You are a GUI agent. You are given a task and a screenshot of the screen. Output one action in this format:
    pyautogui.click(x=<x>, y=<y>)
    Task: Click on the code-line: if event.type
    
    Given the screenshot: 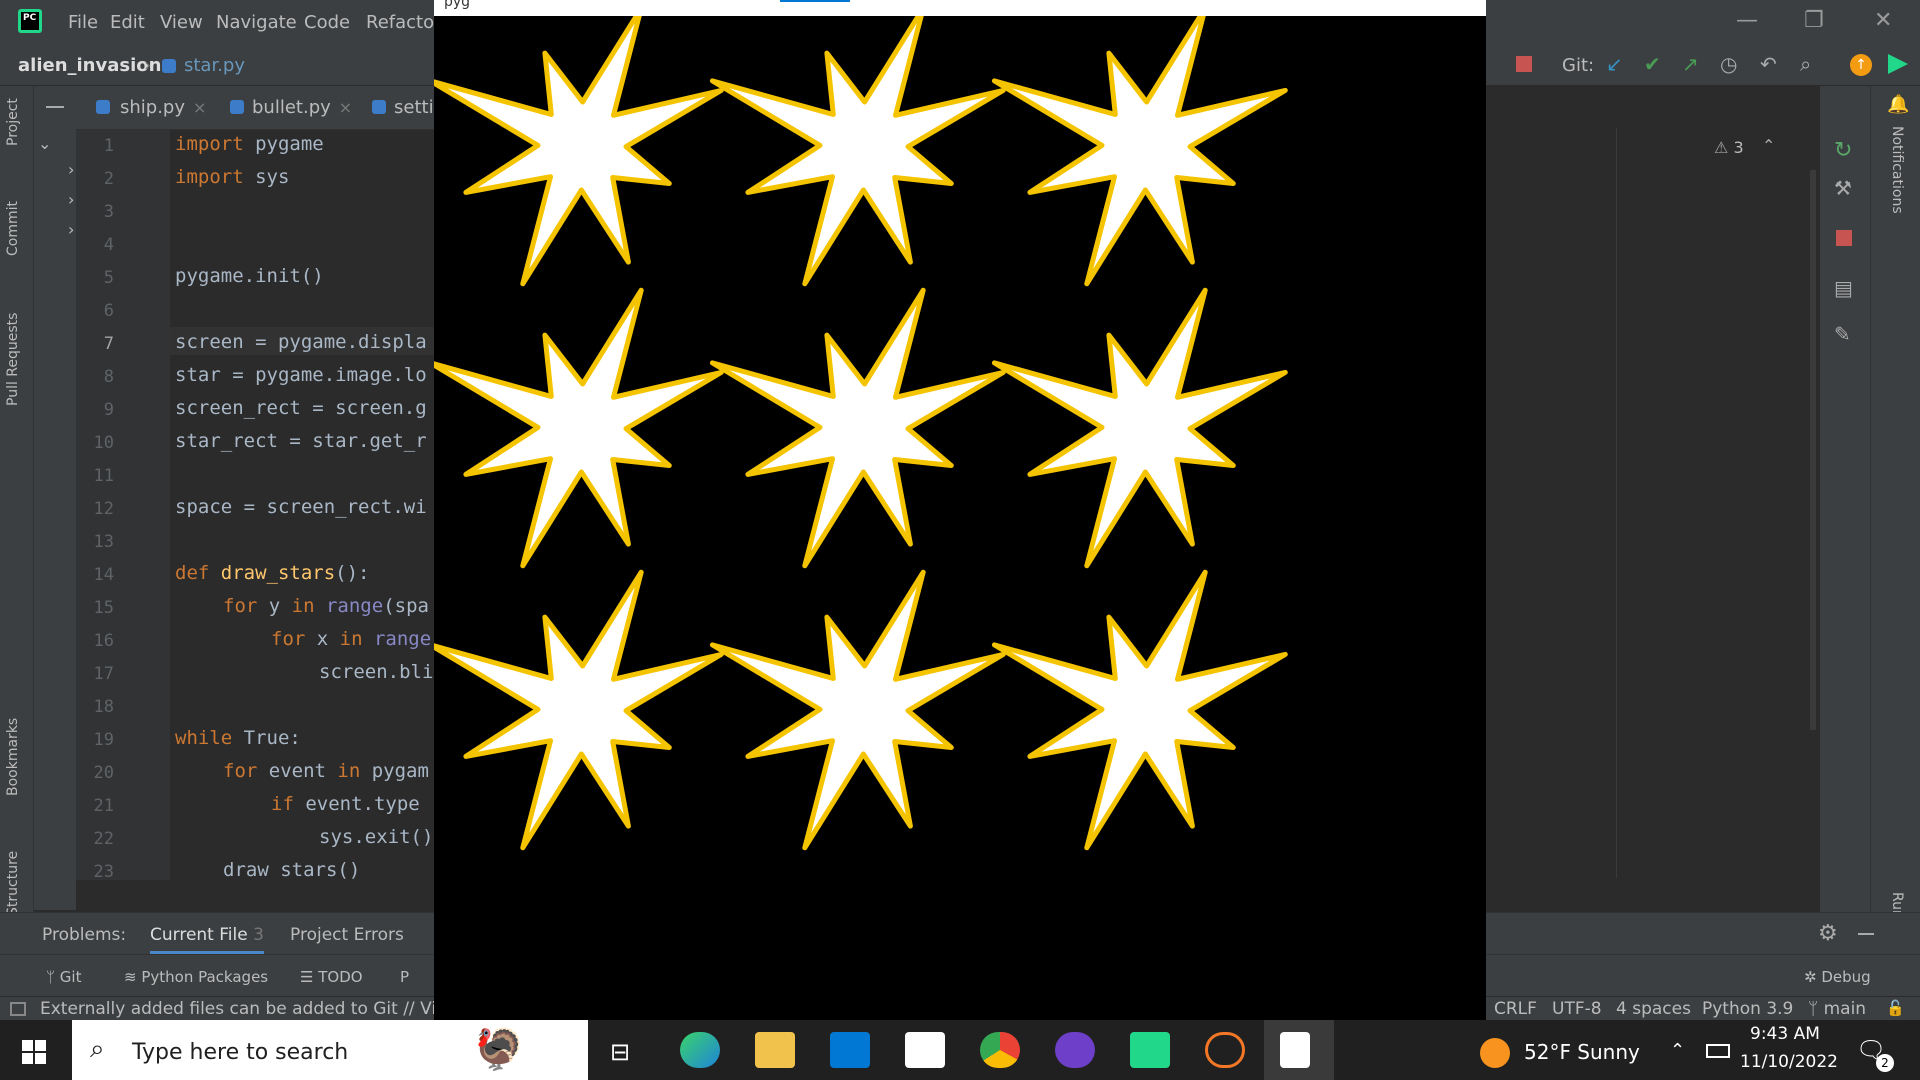 What is the action you would take?
    pyautogui.click(x=345, y=804)
    